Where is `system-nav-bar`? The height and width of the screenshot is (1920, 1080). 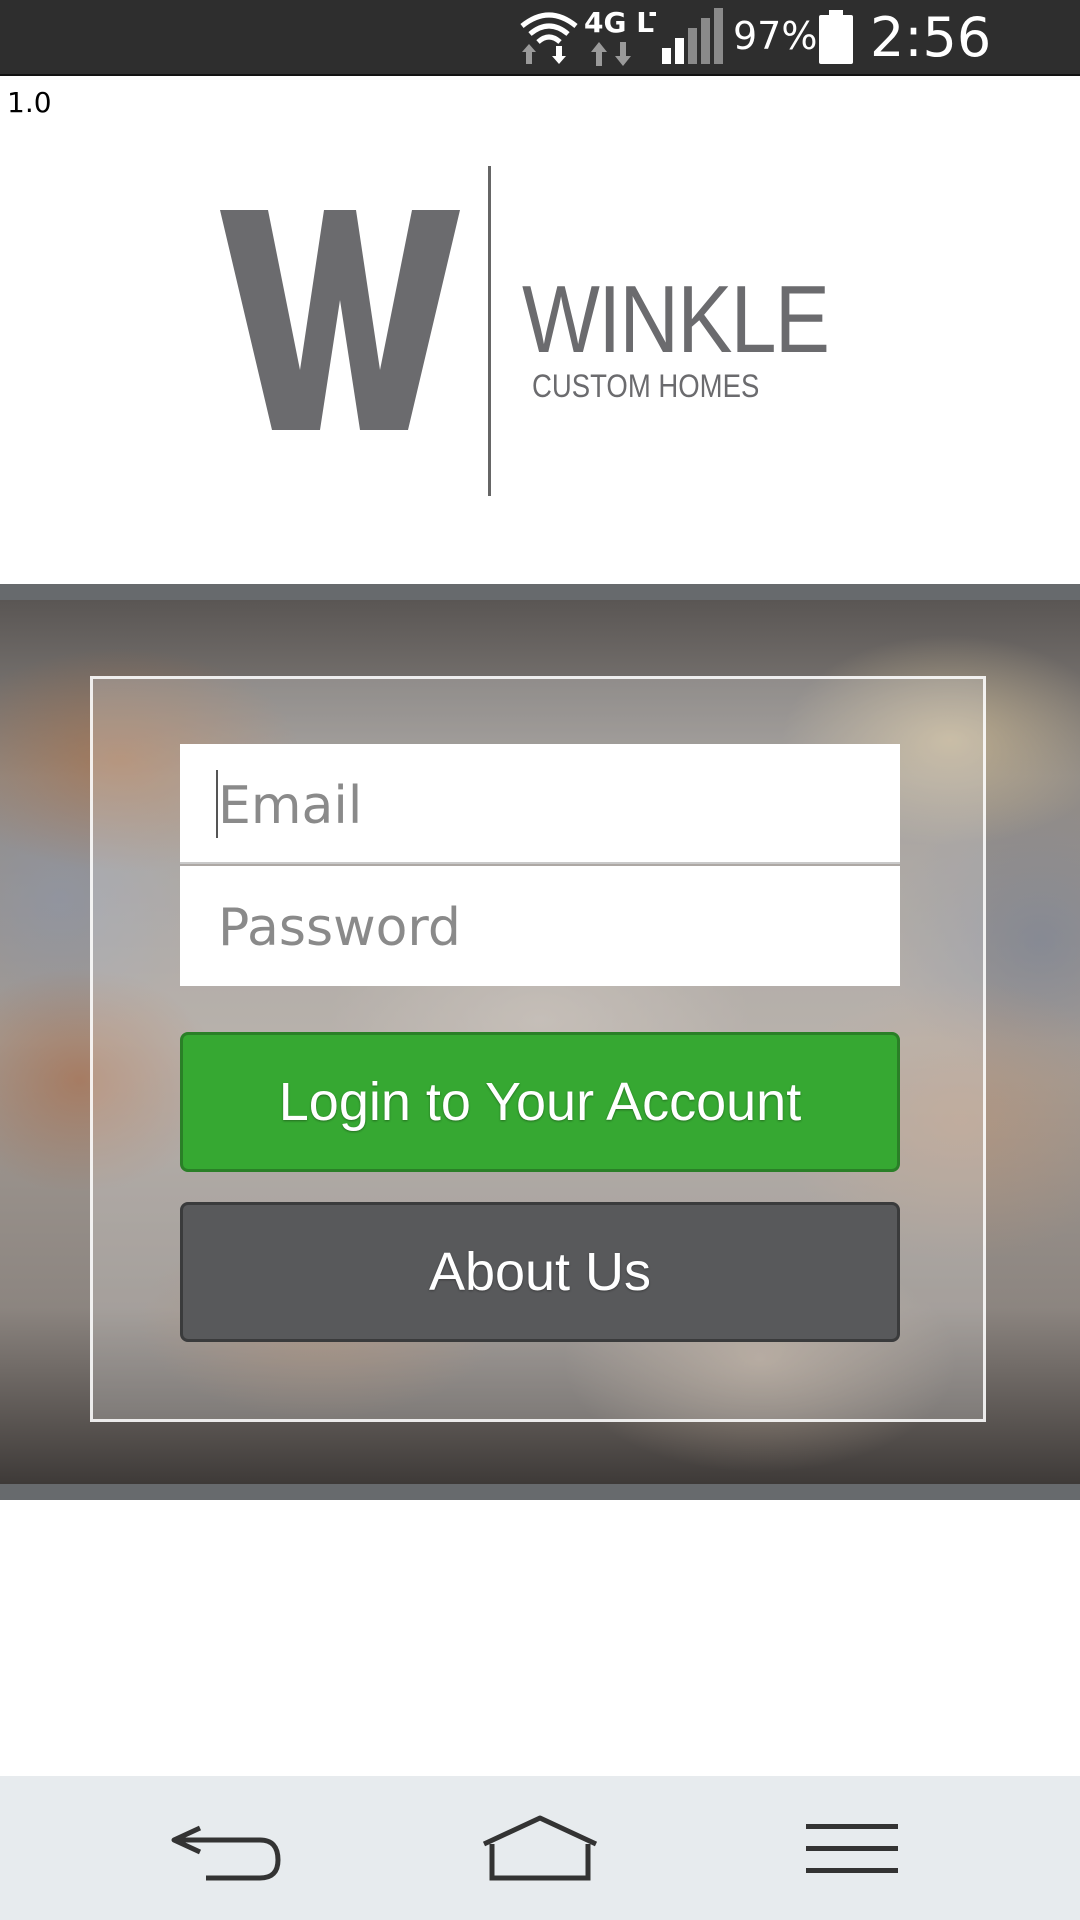 system-nav-bar is located at coordinates (540, 1848).